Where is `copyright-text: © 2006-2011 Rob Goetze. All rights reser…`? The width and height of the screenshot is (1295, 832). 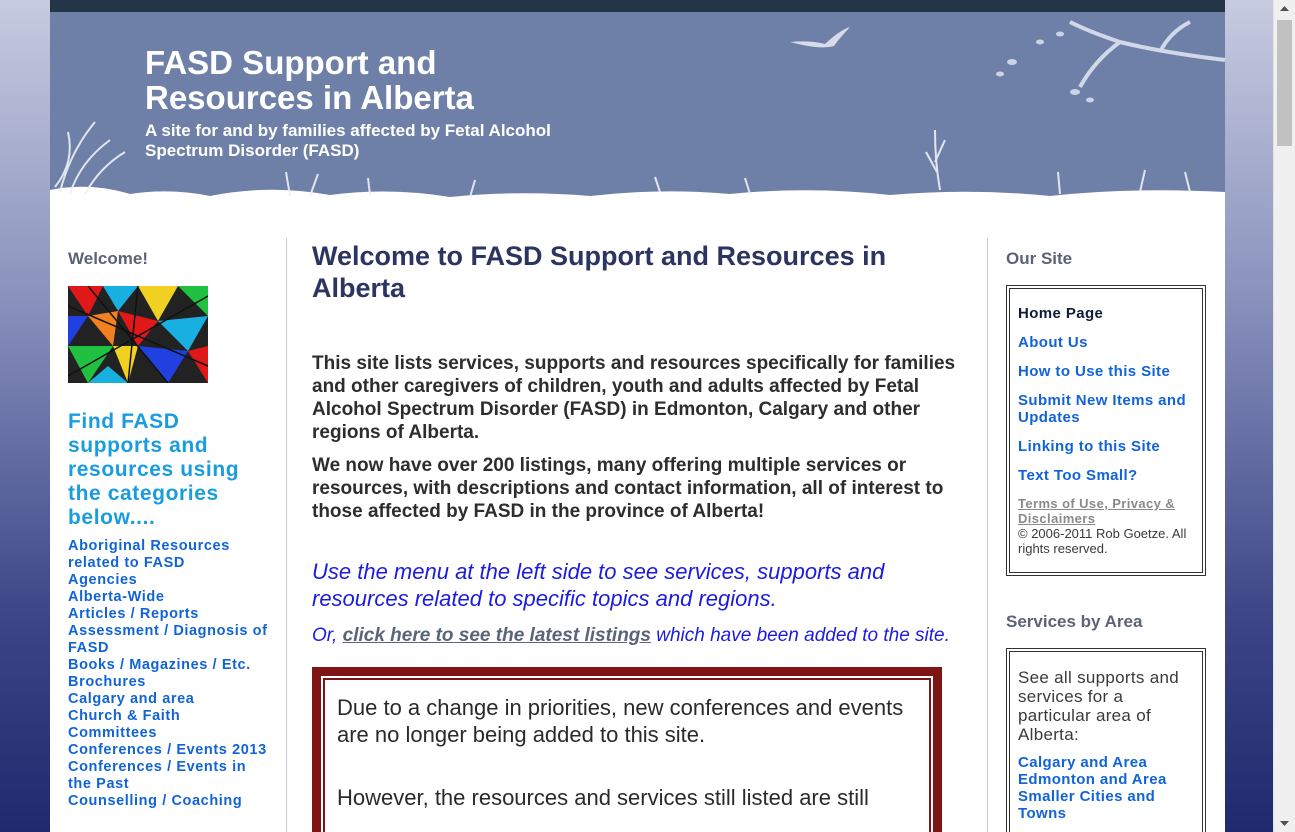 copyright-text: © 2006-2011 Rob Goetze. All rights reser… is located at coordinates (1102, 541).